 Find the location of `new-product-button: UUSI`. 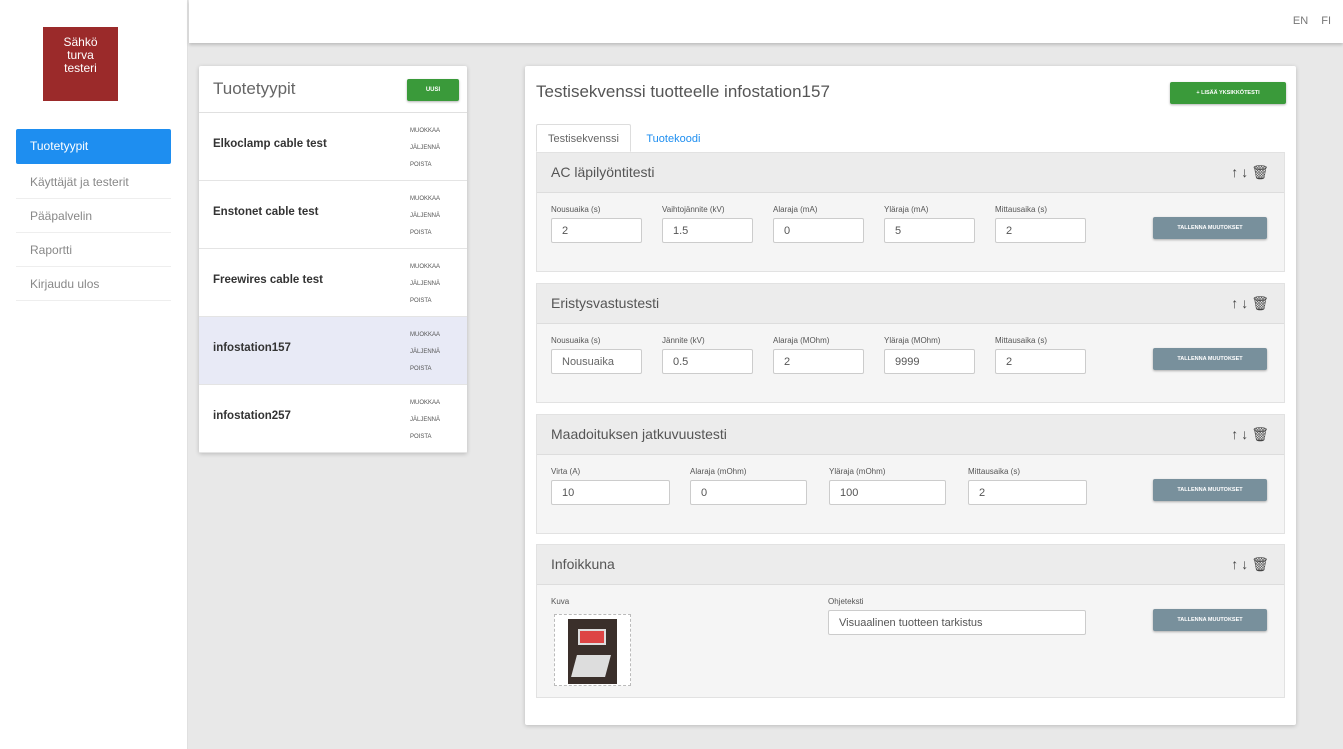

new-product-button: UUSI is located at coordinates (433, 90).